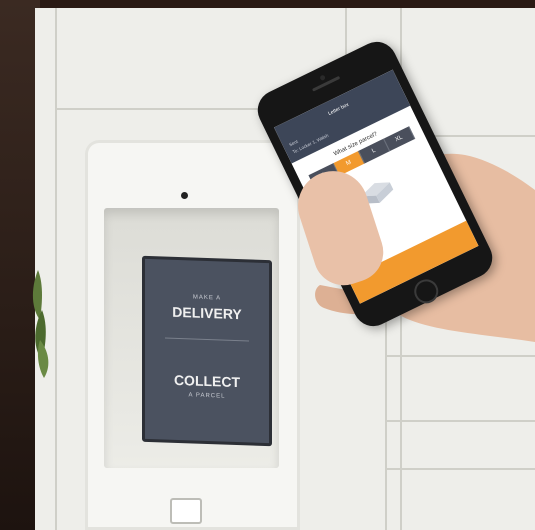 Image resolution: width=535 pixels, height=530 pixels. I want to click on kiosk-touchscreen: MAKE A DELIVERY COLLECT A PARCEL, so click(207, 351).